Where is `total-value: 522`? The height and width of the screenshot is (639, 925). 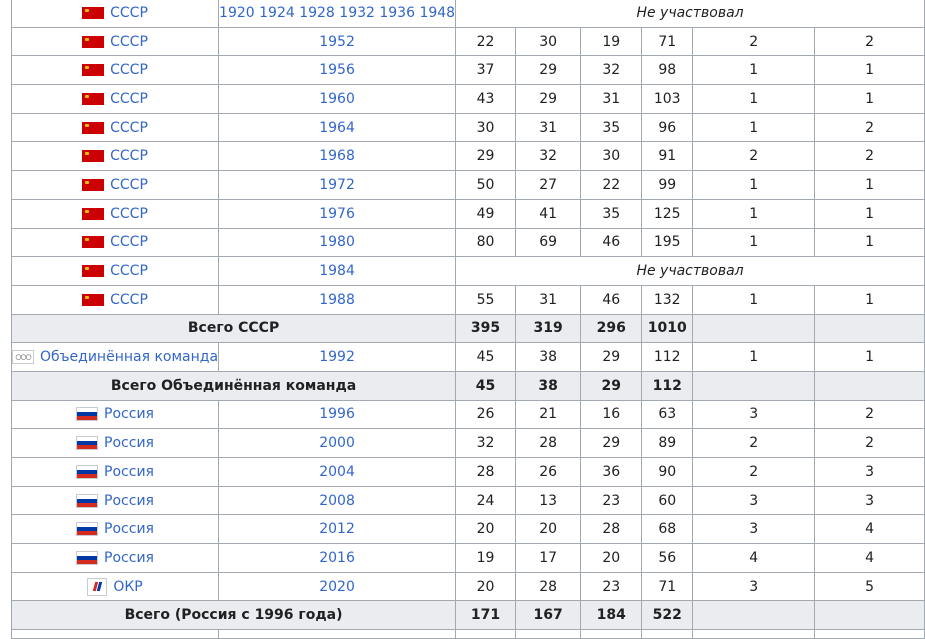
total-value: 522 is located at coordinates (667, 615).